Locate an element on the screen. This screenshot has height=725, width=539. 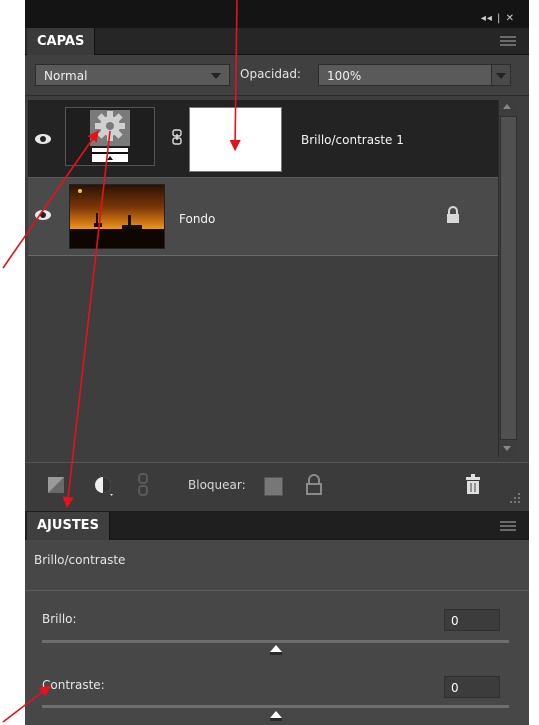
link-icon is located at coordinates (177, 137).